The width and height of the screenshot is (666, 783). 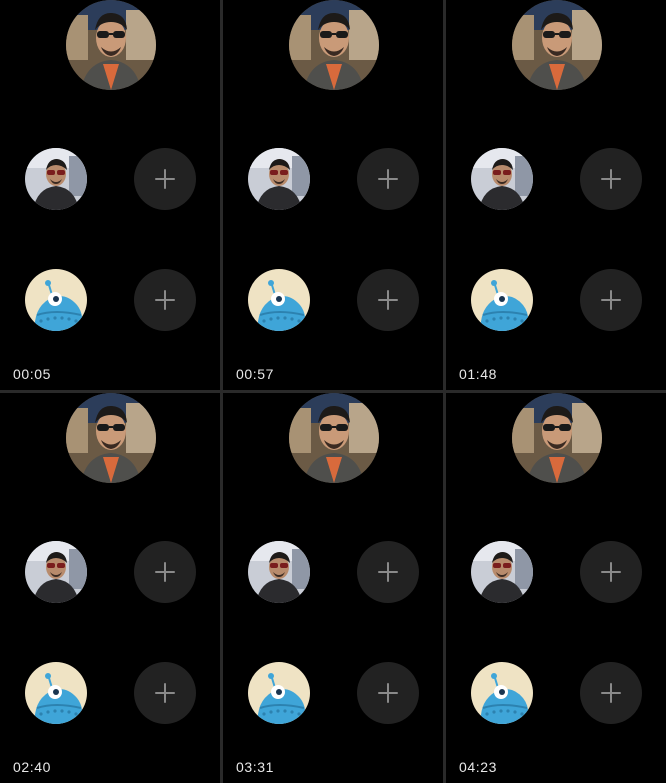 What do you see at coordinates (255, 374) in the screenshot?
I see `call-timer: 00:57` at bounding box center [255, 374].